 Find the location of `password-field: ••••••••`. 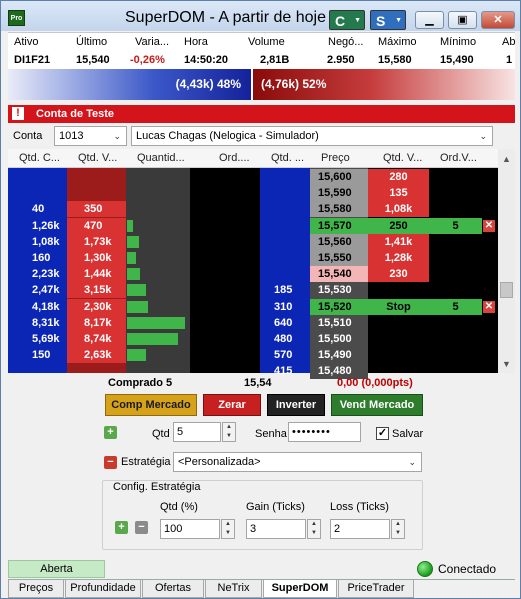

password-field: •••••••• is located at coordinates (324, 432).